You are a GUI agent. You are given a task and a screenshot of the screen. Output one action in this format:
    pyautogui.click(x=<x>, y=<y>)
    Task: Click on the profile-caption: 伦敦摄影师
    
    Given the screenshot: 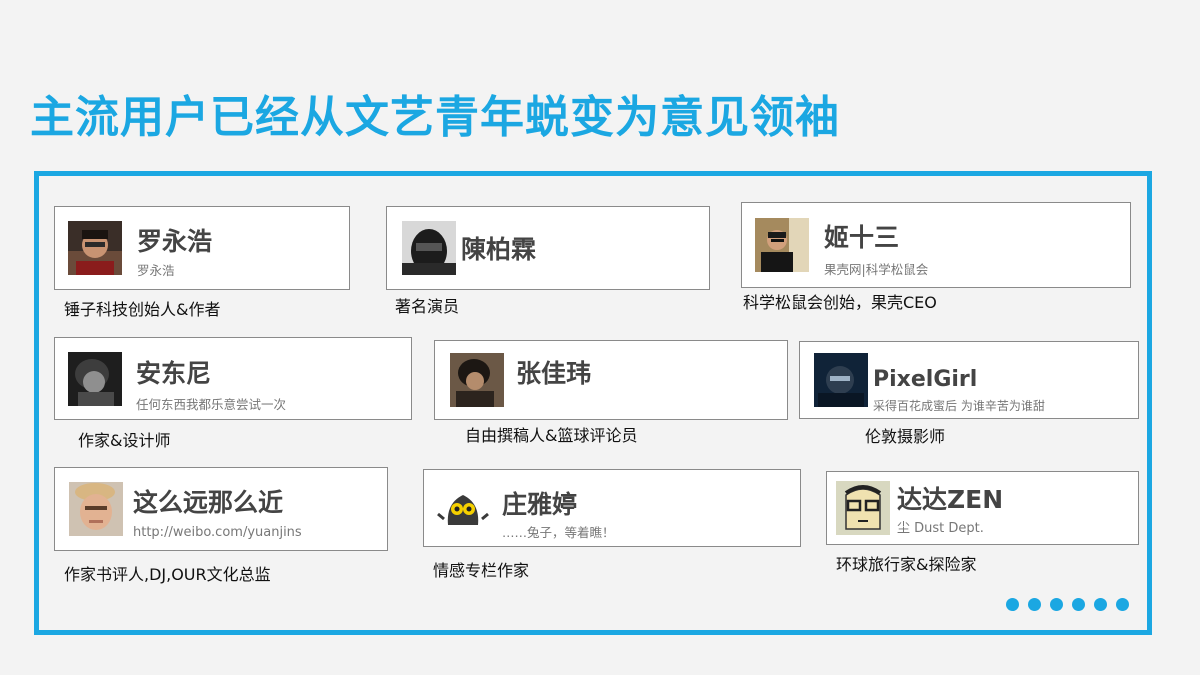 What is the action you would take?
    pyautogui.click(x=905, y=436)
    